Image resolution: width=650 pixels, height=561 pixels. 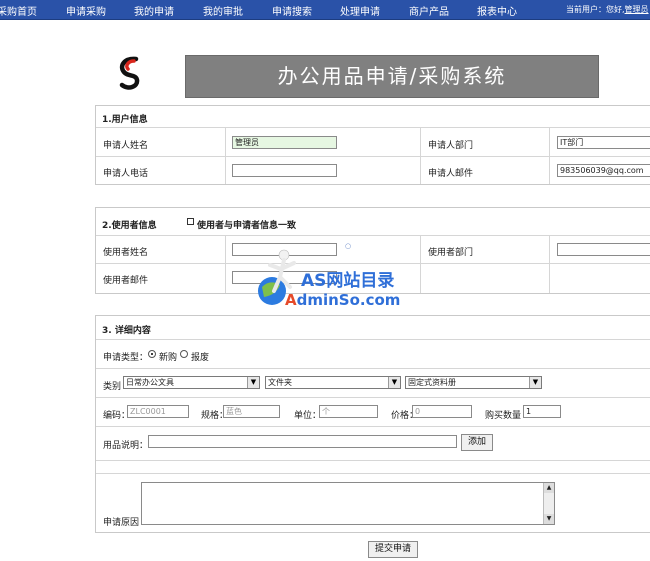 I want to click on section3-title: 3. 详细内容, so click(x=126, y=331).